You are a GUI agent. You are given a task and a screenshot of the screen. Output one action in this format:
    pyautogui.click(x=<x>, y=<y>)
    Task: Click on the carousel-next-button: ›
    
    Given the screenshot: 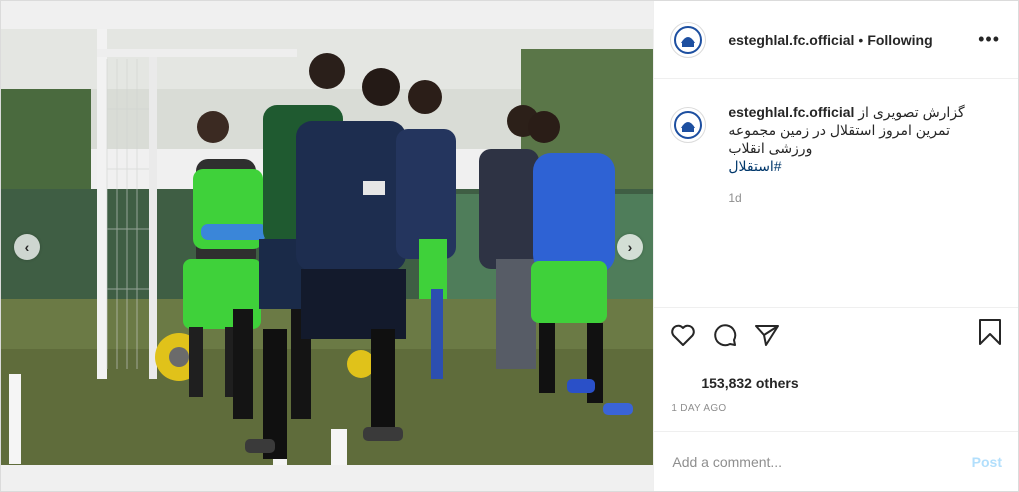 What is the action you would take?
    pyautogui.click(x=630, y=247)
    